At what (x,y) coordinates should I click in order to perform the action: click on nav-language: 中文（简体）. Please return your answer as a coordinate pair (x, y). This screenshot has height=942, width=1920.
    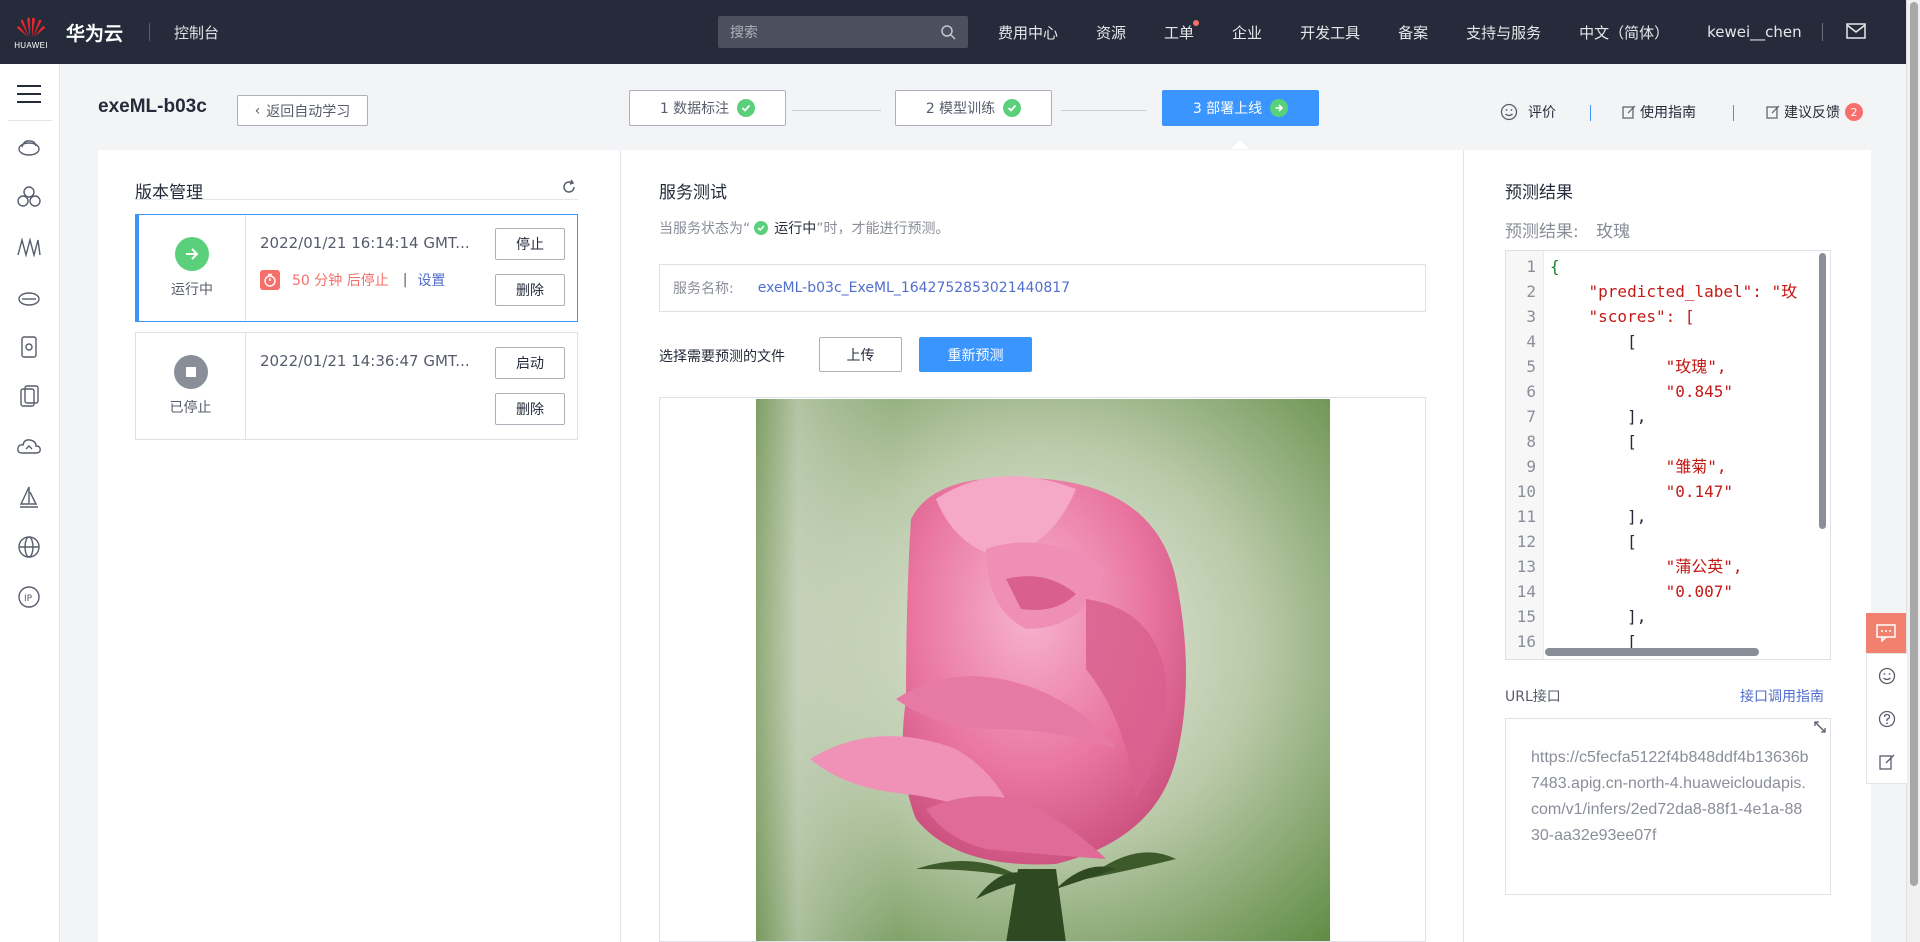
    Looking at the image, I should click on (1624, 32).